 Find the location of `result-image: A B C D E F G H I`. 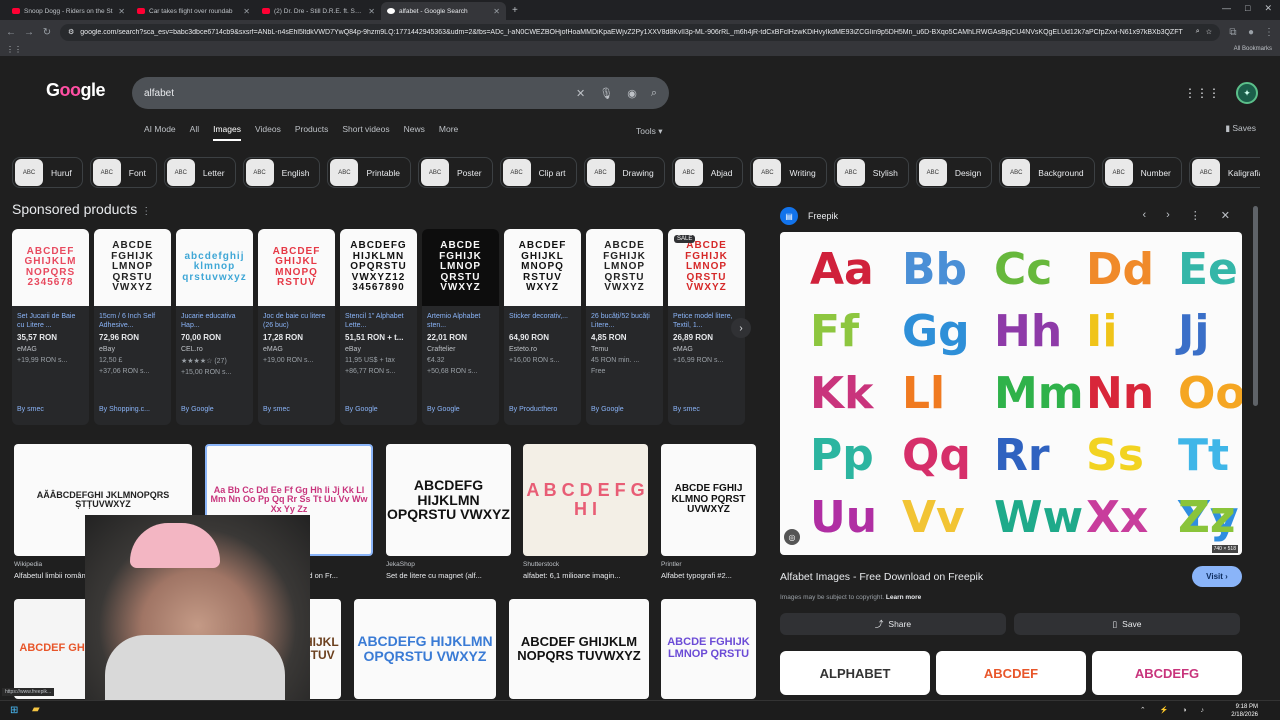

result-image: A B C D E F G H I is located at coordinates (585, 500).